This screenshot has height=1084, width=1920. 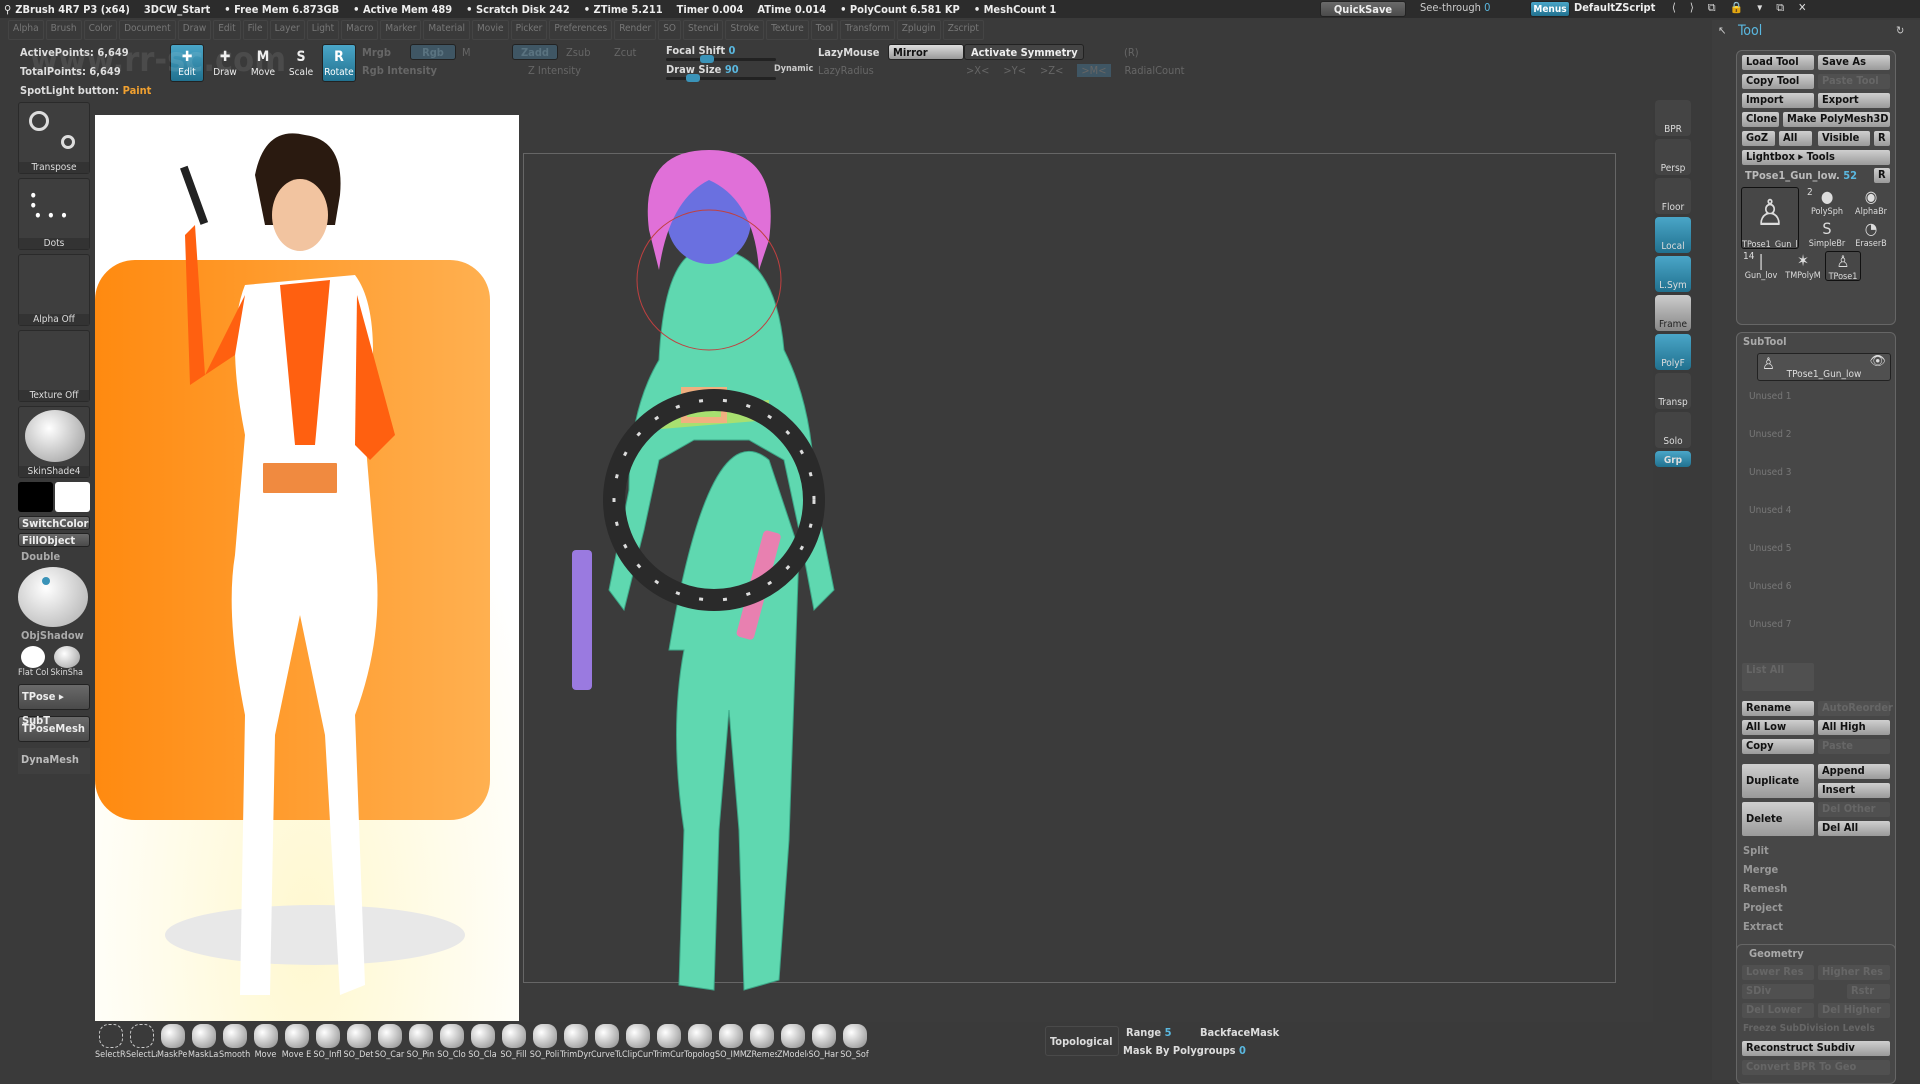 I want to click on export-button: Export, so click(x=1854, y=100).